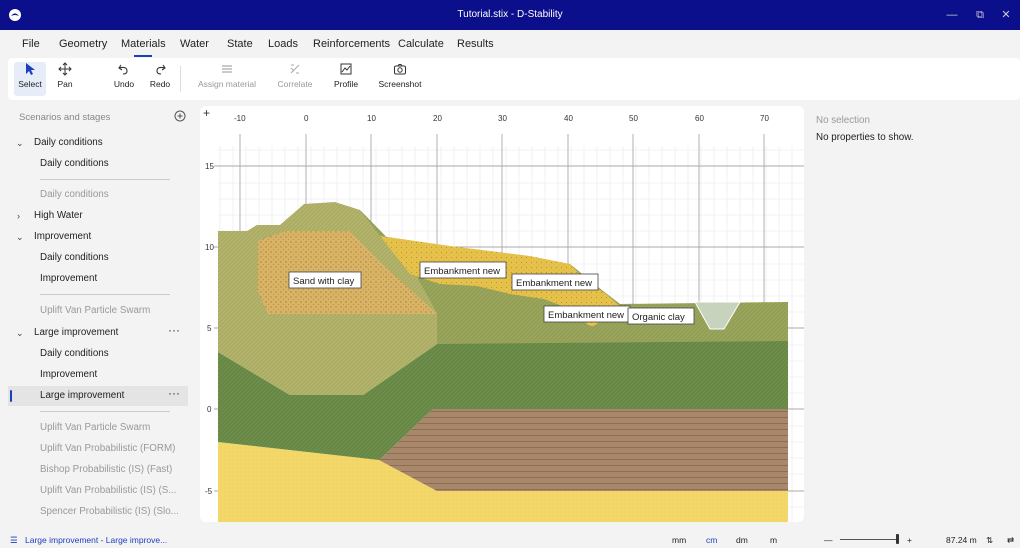 Image resolution: width=1020 pixels, height=548 pixels. Describe the element at coordinates (209, 247) in the screenshot. I see `y-tick-label: 10` at that location.